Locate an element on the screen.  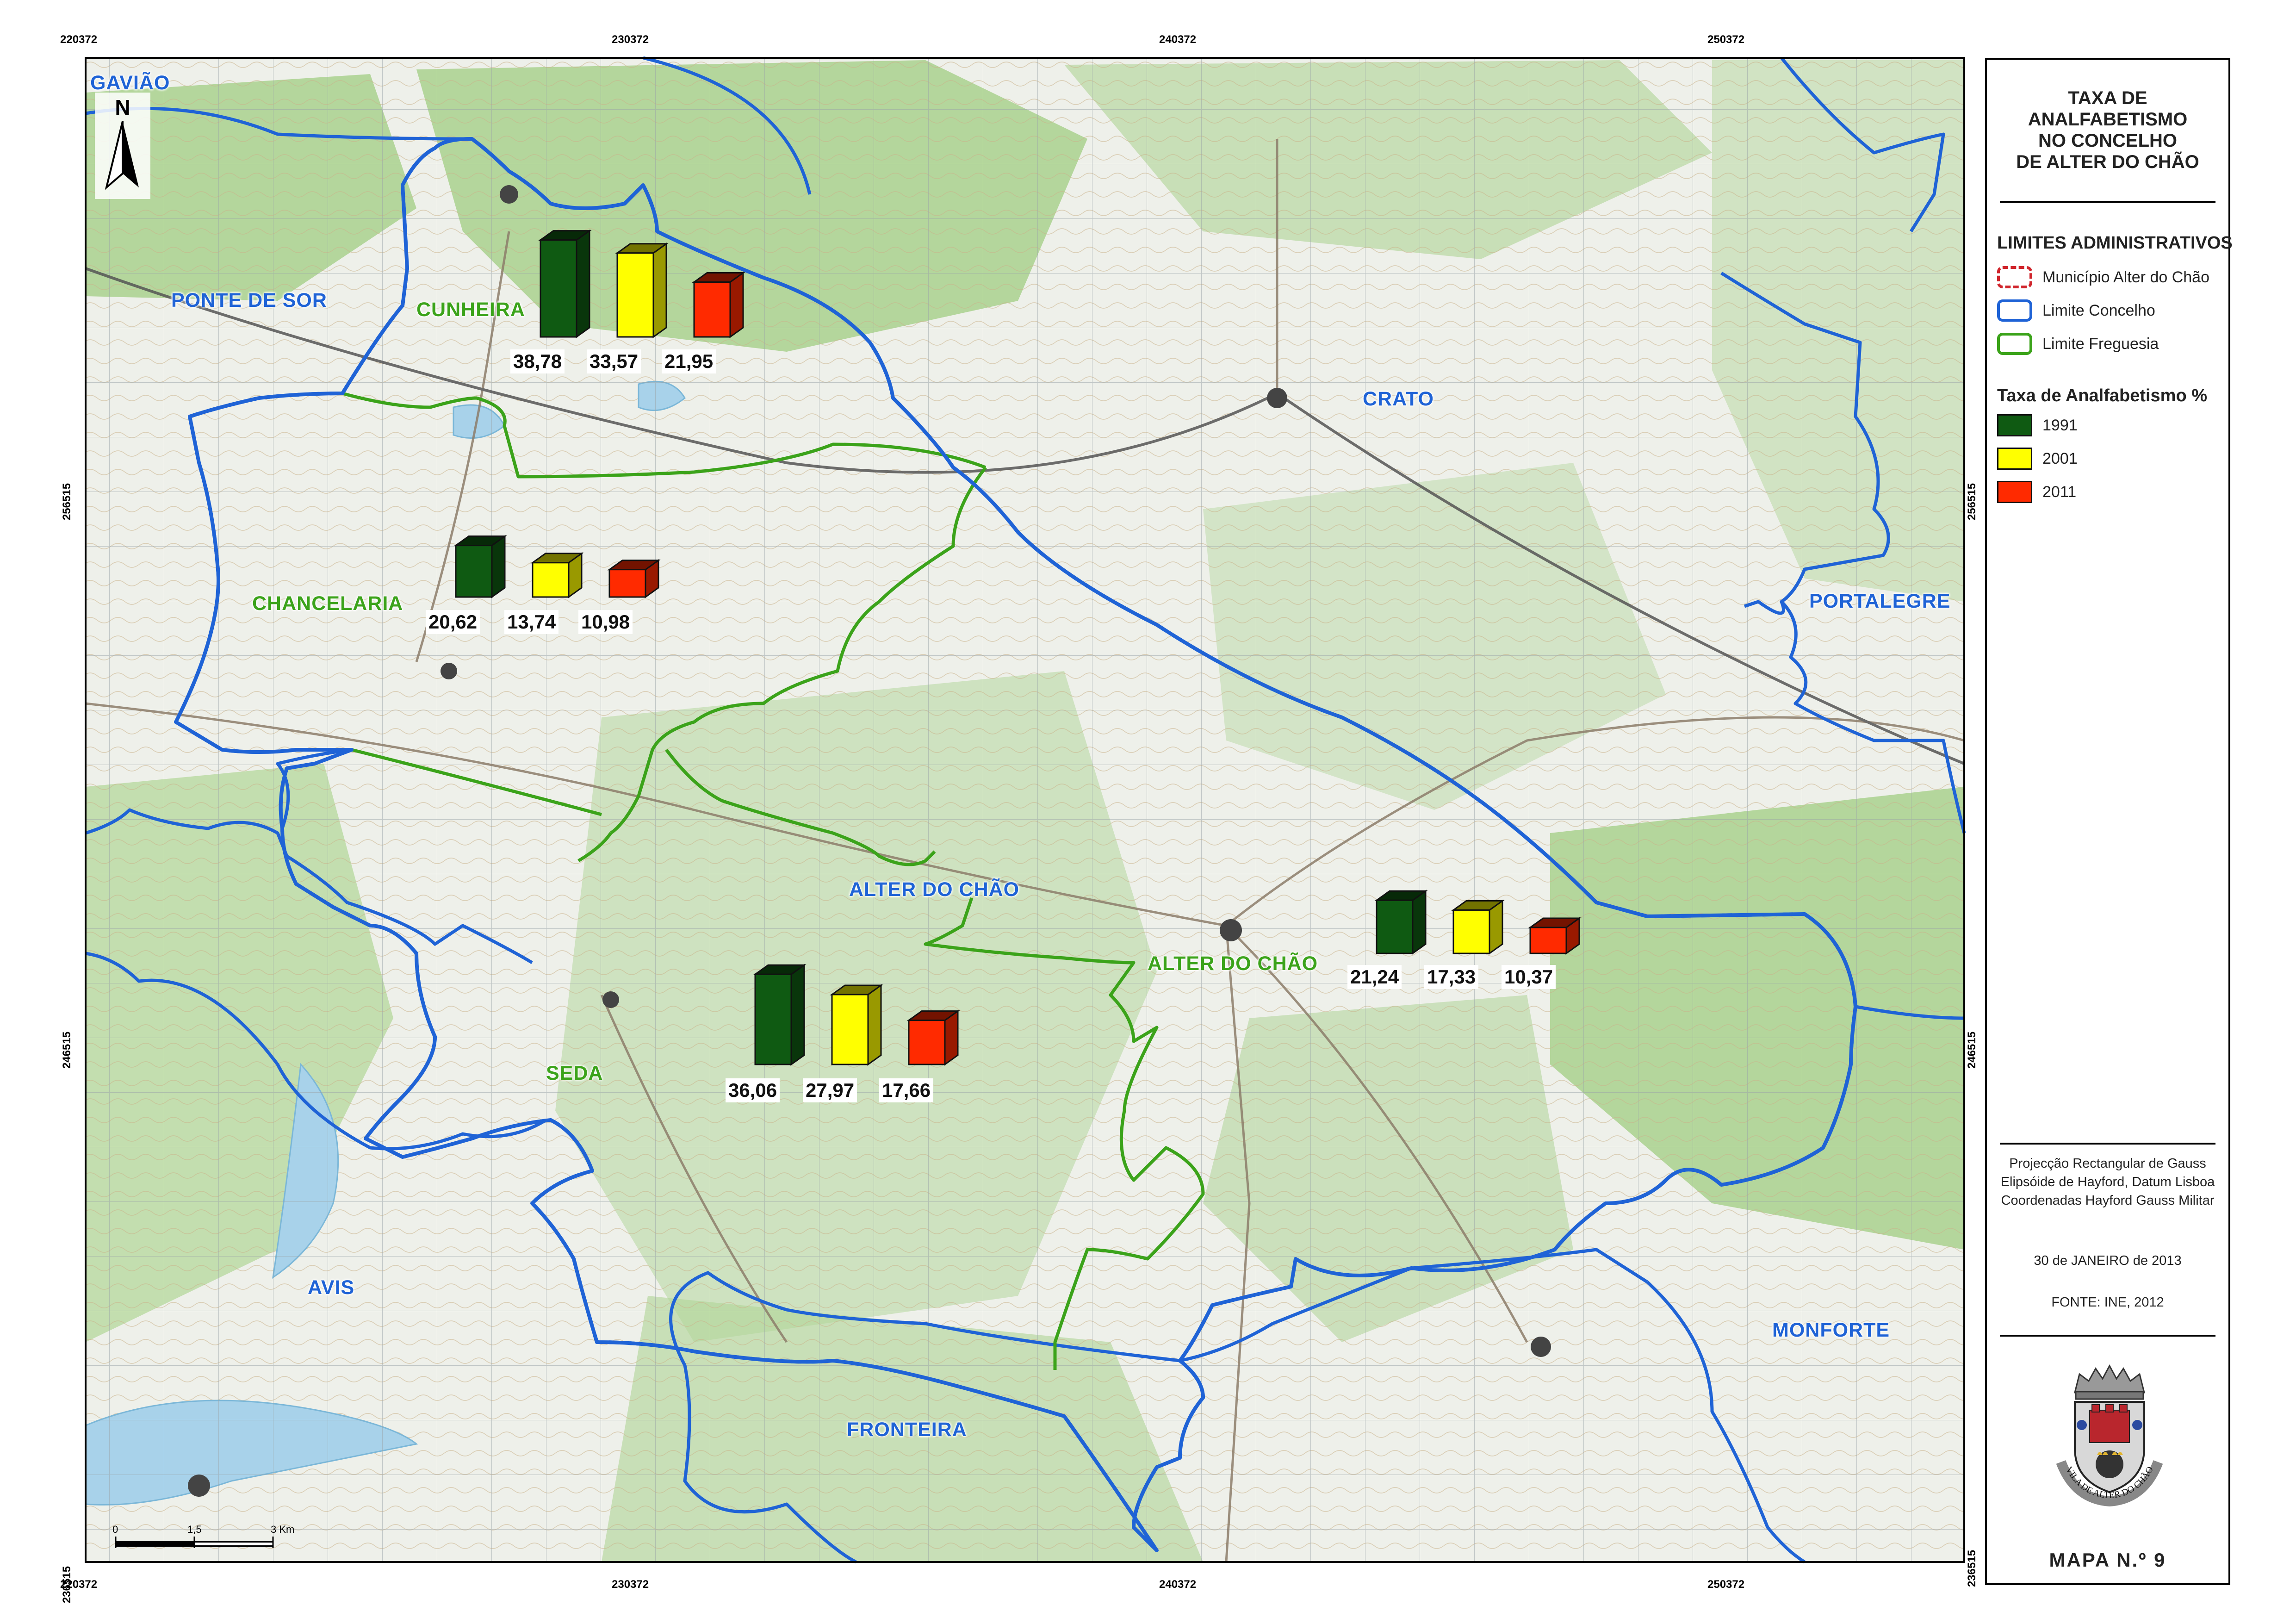
swatch-2001 is located at coordinates (2015, 459).